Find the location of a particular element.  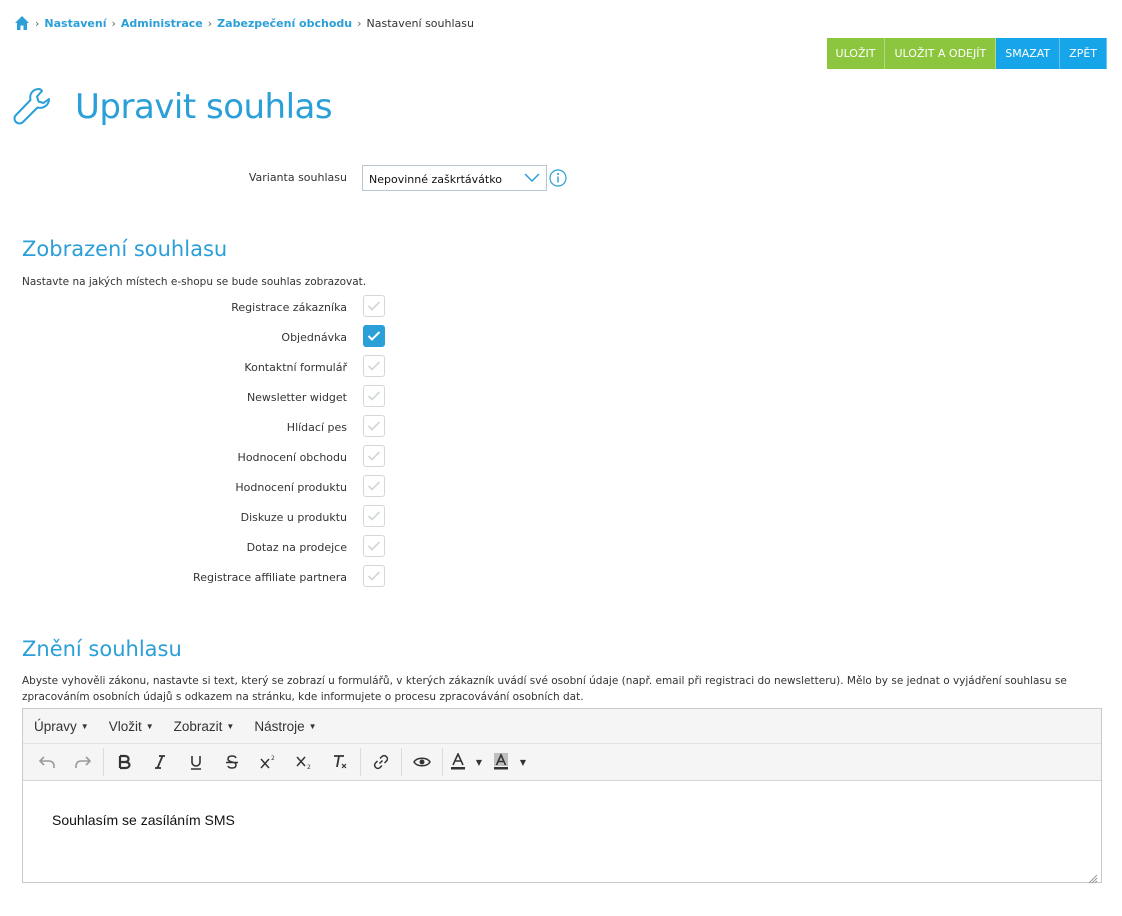

list-item: Kontaktní formulář is located at coordinates (200, 370).